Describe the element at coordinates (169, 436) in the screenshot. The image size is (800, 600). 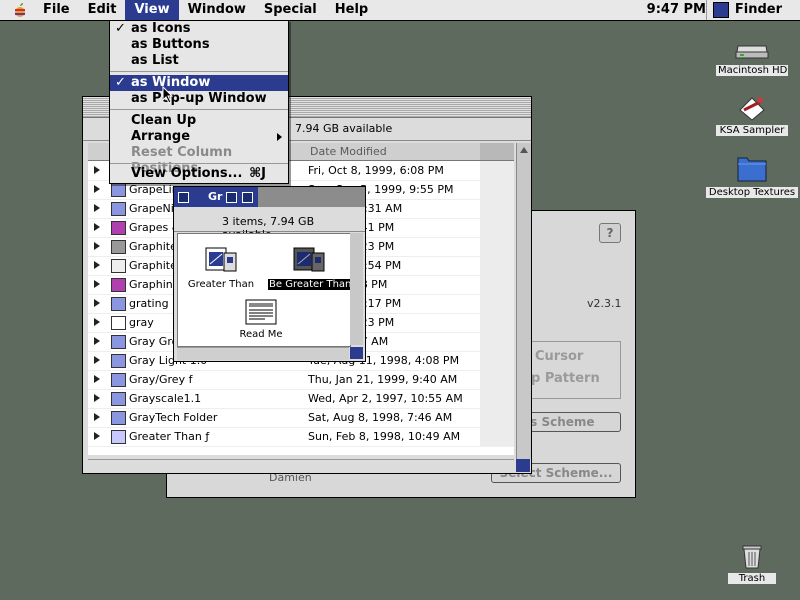
I see `file-name: Greater Than ƒ` at that location.